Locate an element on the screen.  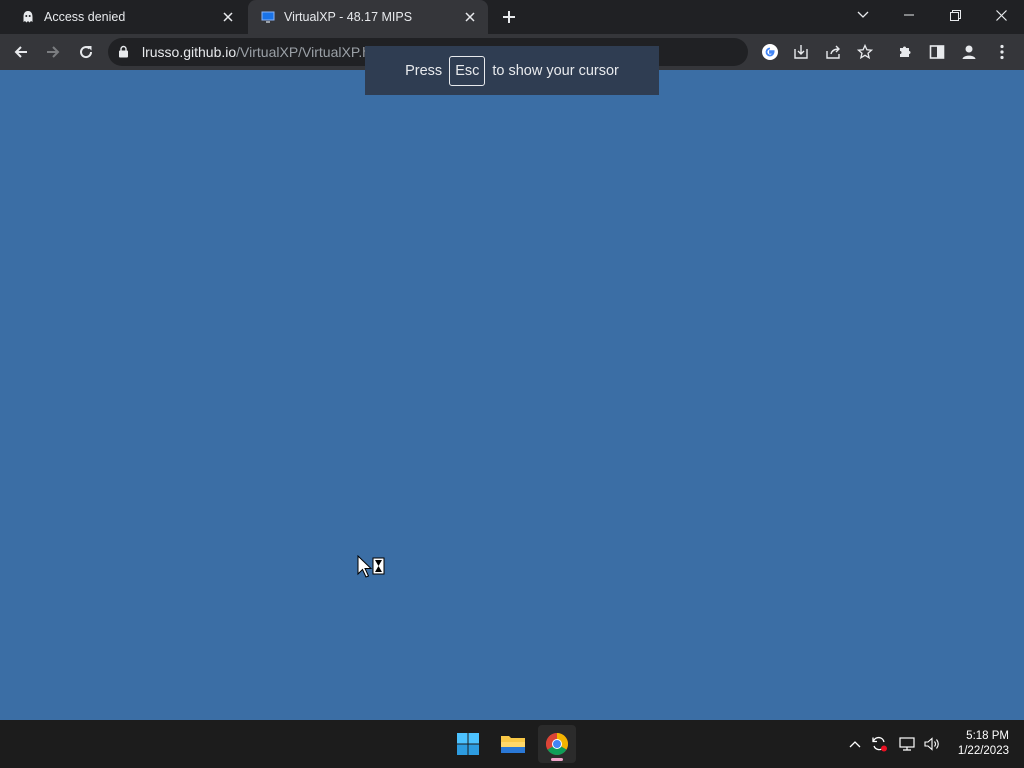
tab-virtualxp: VirtualXP - 48.17 MIPS is located at coordinates (368, 17).